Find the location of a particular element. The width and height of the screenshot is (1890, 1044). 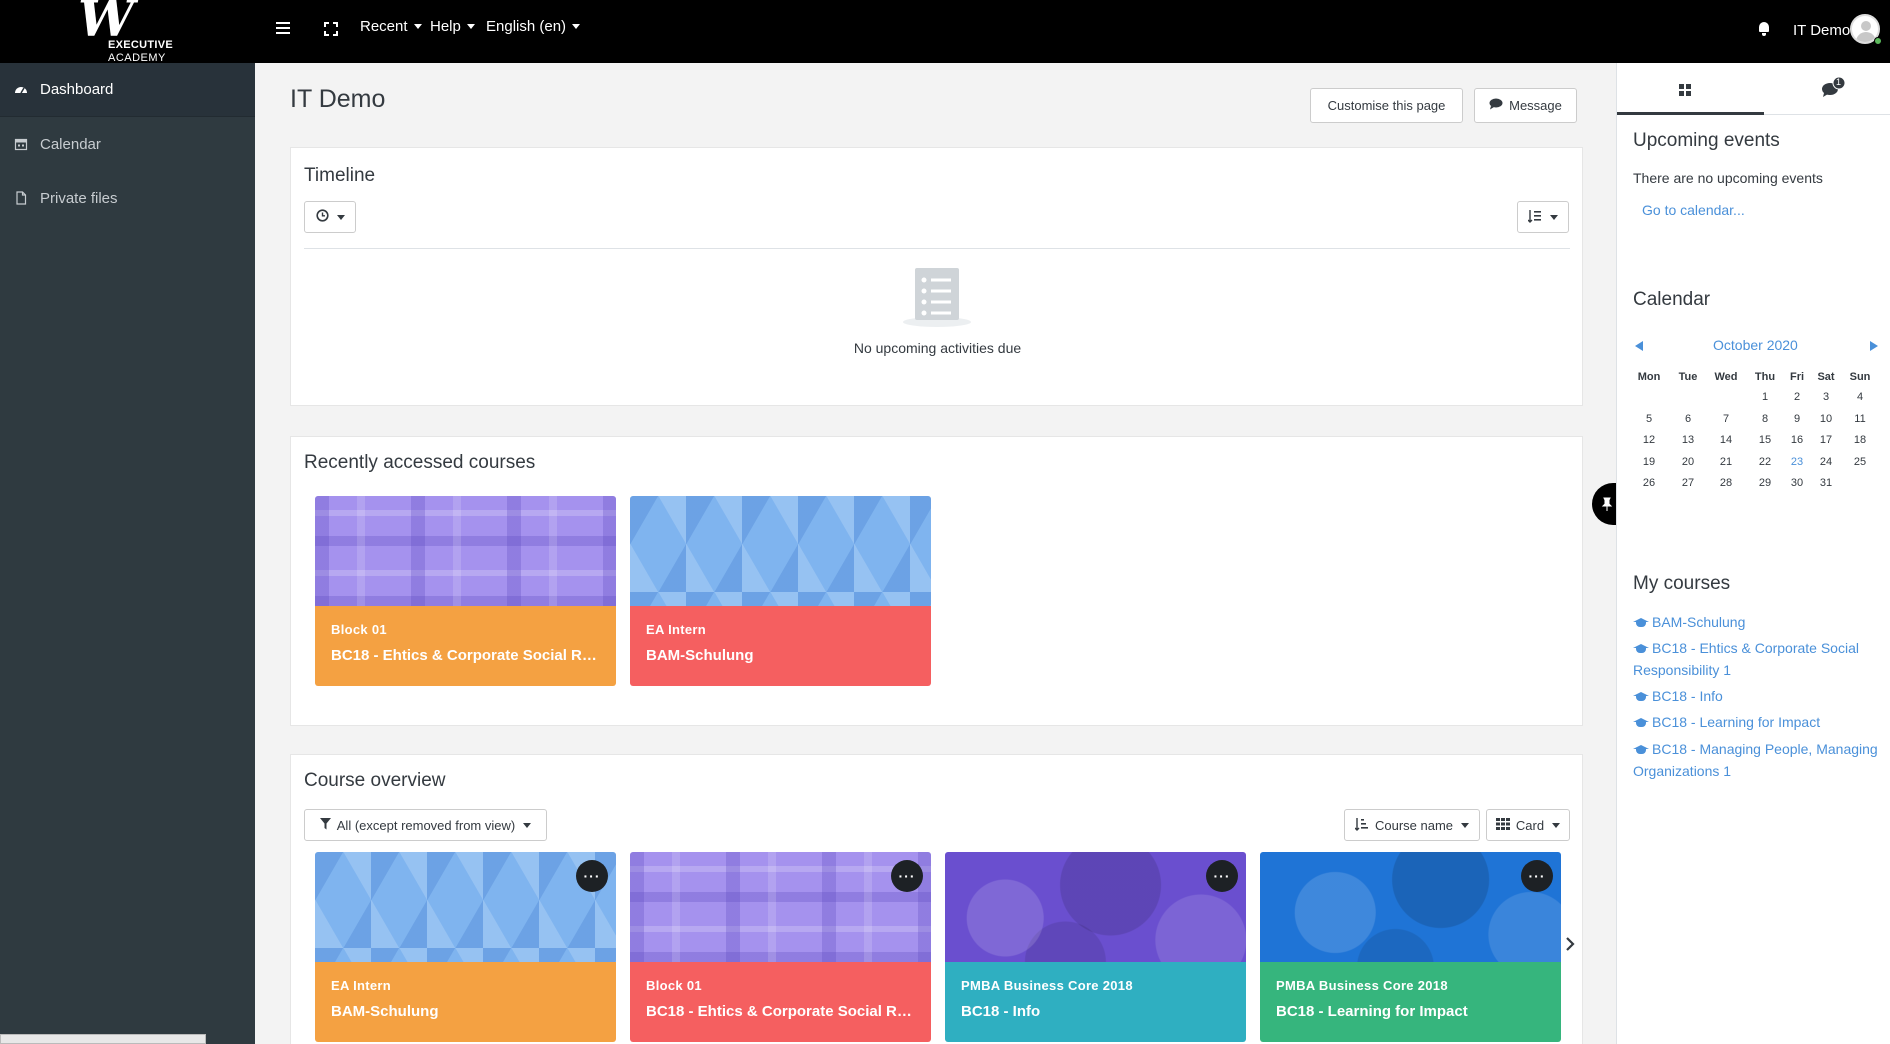

calendar-day: 2 is located at coordinates (1797, 397).